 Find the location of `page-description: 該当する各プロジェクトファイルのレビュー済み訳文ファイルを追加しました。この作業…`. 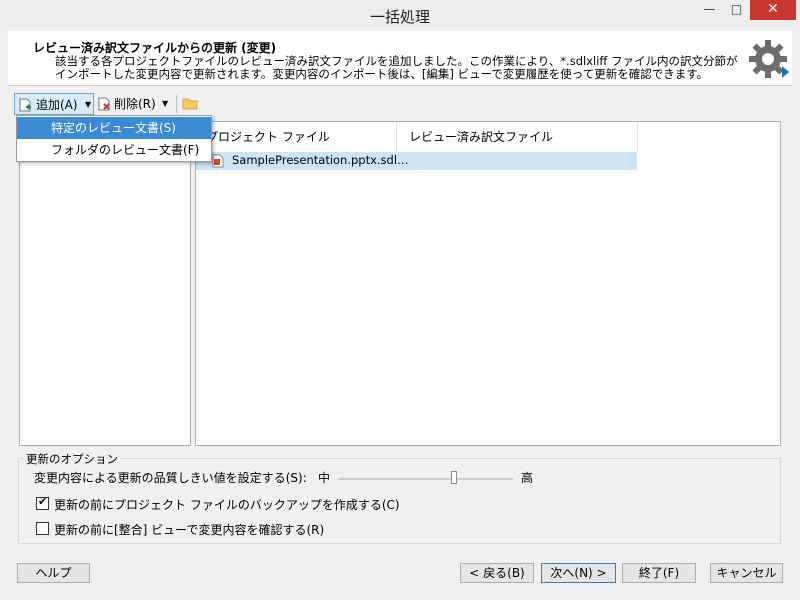

page-description: 該当する各プロジェクトファイルのレビュー済み訳文ファイルを追加しました。この作業… is located at coordinates (396, 67).